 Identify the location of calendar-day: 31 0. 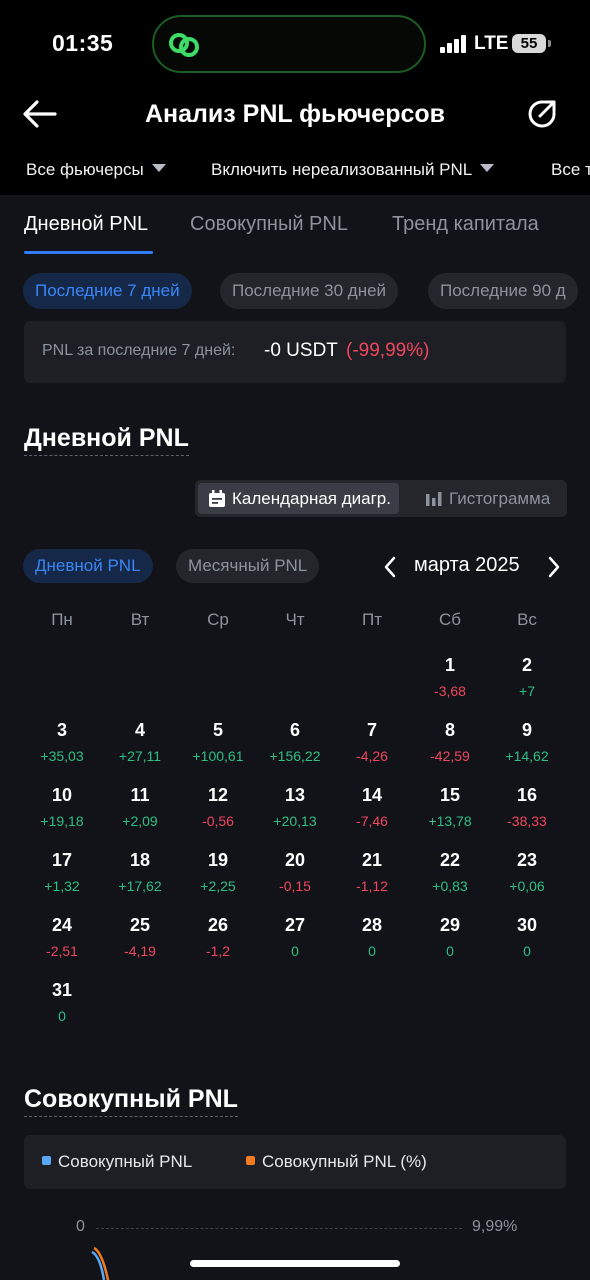
(62, 1002).